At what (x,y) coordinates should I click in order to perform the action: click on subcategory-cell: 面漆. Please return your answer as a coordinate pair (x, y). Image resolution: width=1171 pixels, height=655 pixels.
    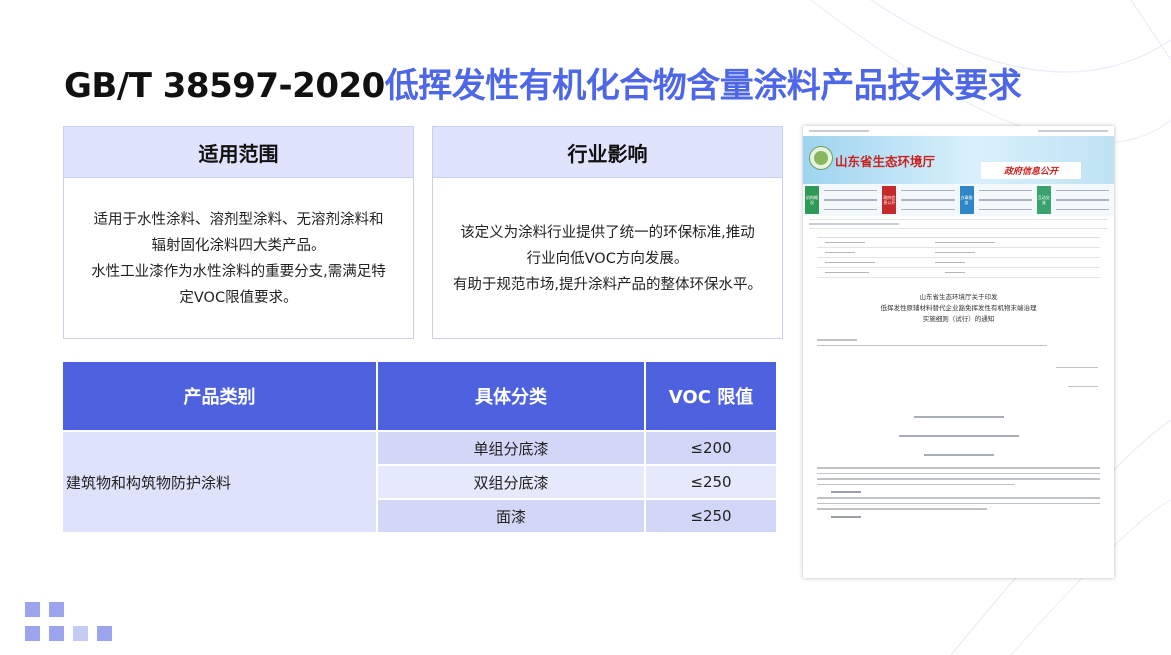
    Looking at the image, I should click on (511, 515).